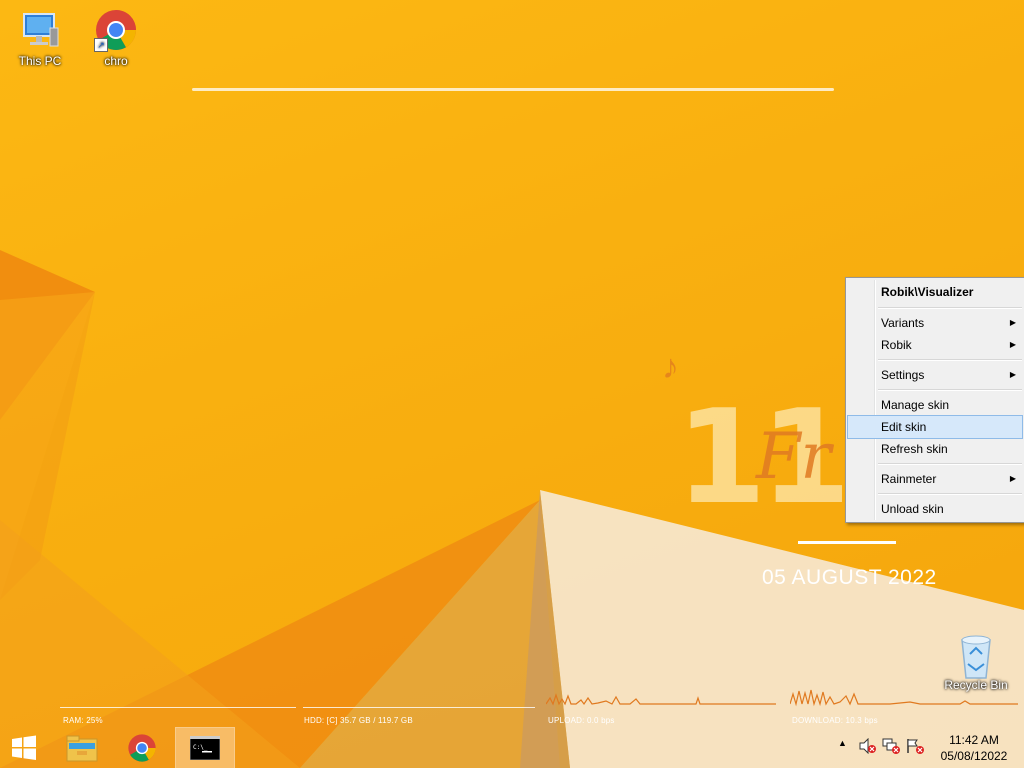  I want to click on menu-item-refresh-skin: Refresh skin, so click(935, 449).